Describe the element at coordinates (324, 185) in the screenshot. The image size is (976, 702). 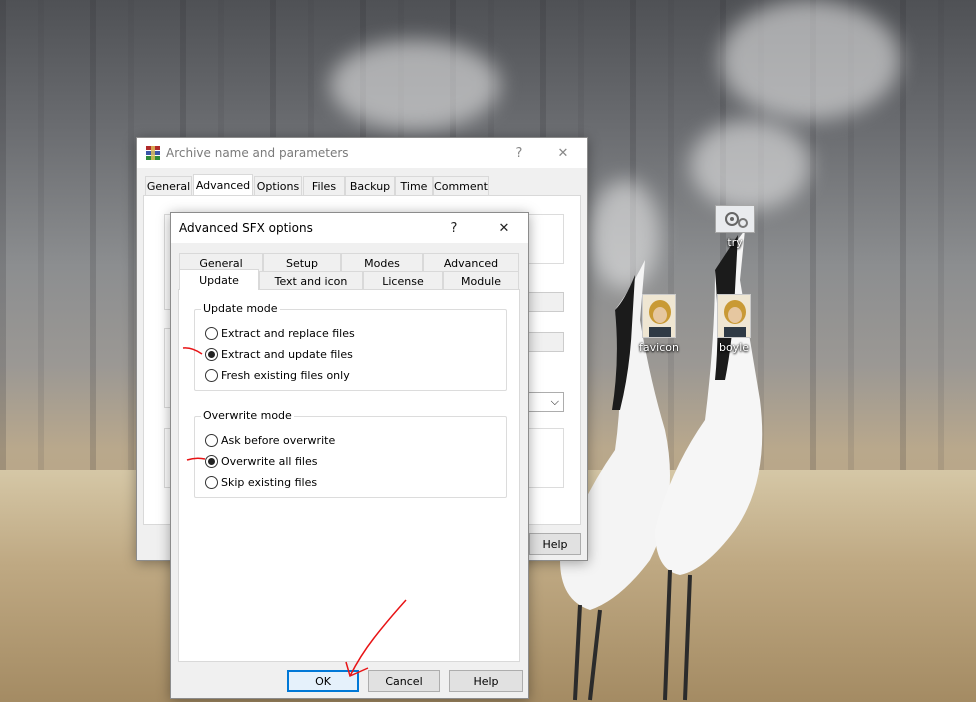
I see `tab-files: Files` at that location.